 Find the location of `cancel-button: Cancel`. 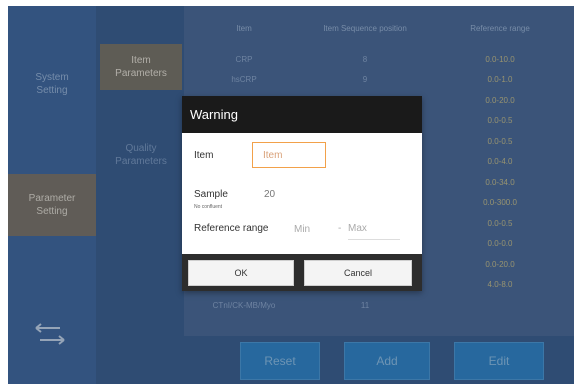

cancel-button: Cancel is located at coordinates (358, 273).